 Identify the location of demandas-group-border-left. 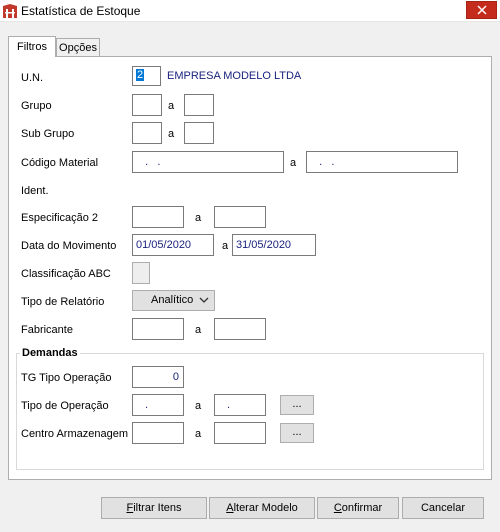
(16, 411).